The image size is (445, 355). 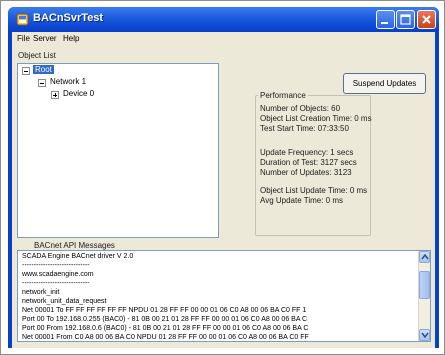 I want to click on minimize-icon, so click(x=384, y=23).